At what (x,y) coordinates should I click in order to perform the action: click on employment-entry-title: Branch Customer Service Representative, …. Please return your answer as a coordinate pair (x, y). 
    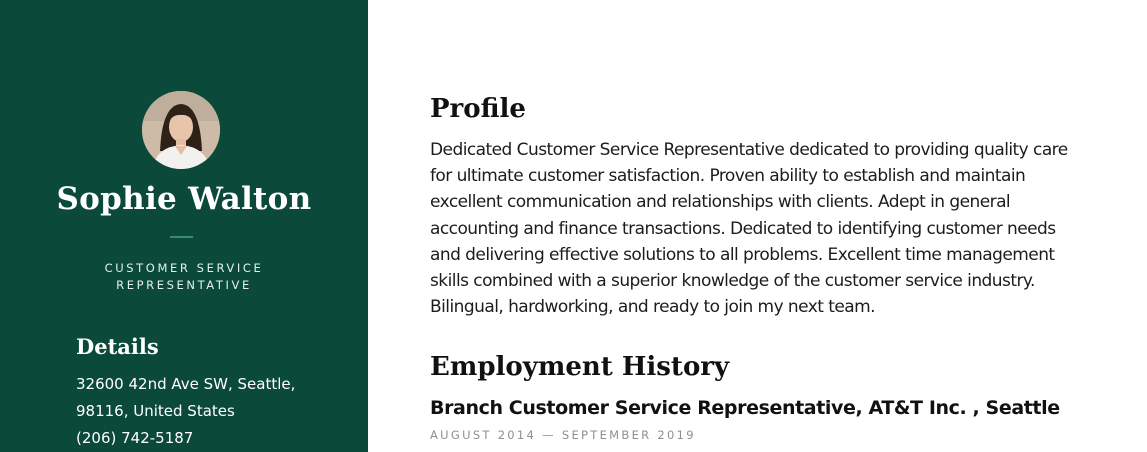
    Looking at the image, I should click on (745, 408).